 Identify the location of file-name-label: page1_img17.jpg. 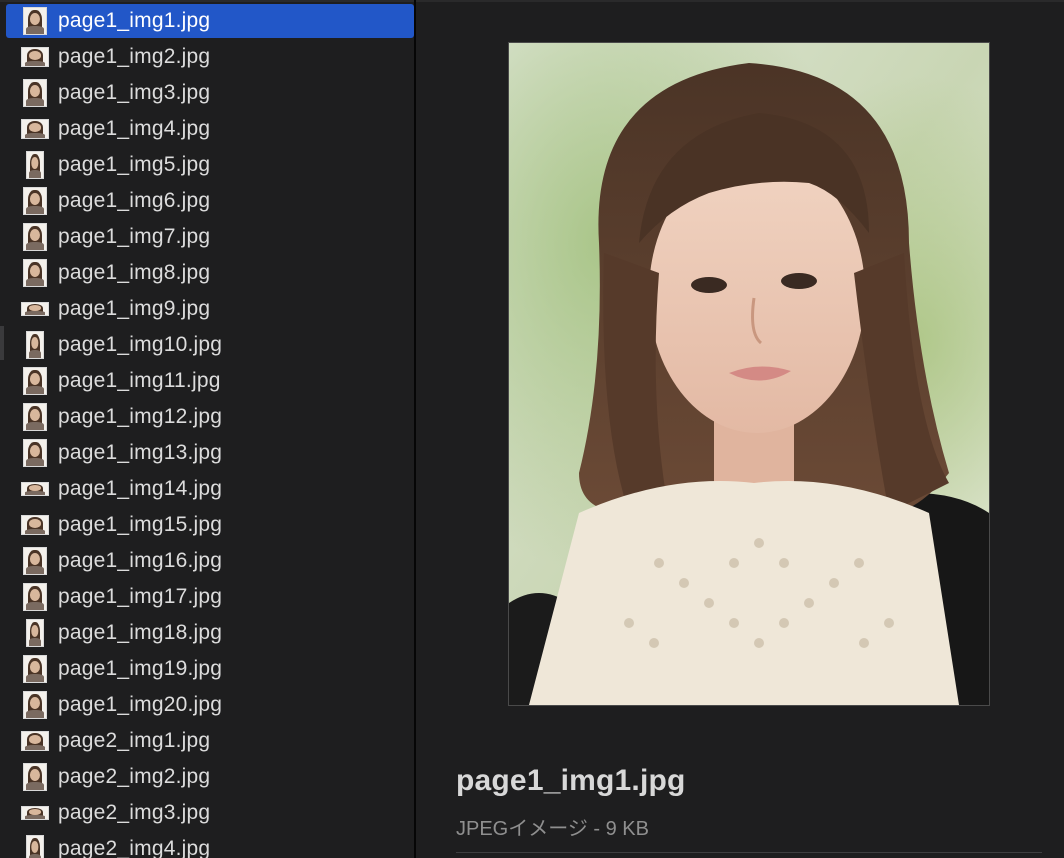
(140, 596).